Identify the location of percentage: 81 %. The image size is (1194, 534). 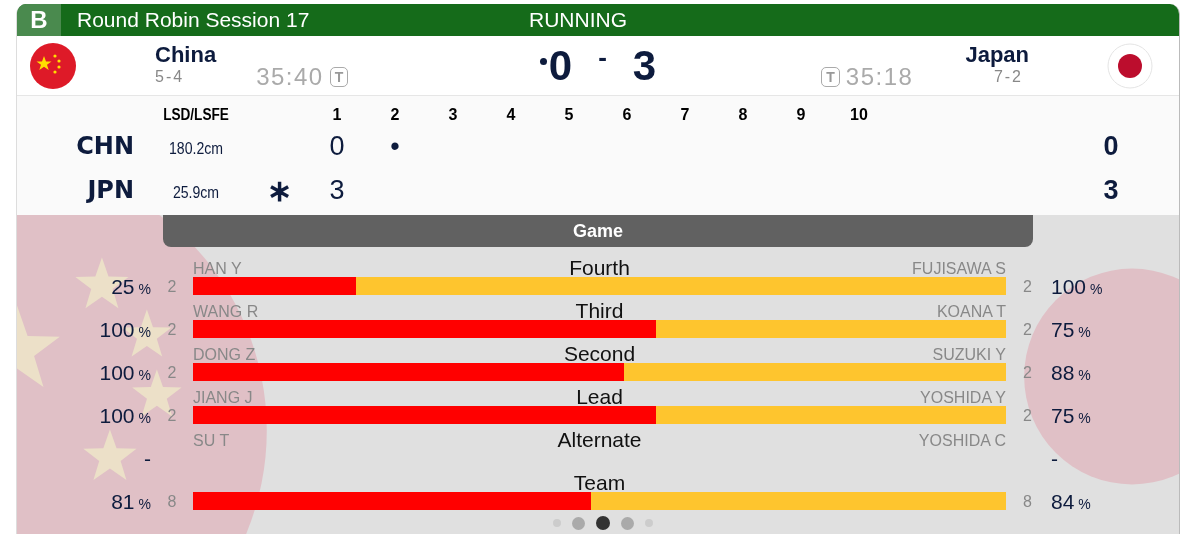
(130, 501).